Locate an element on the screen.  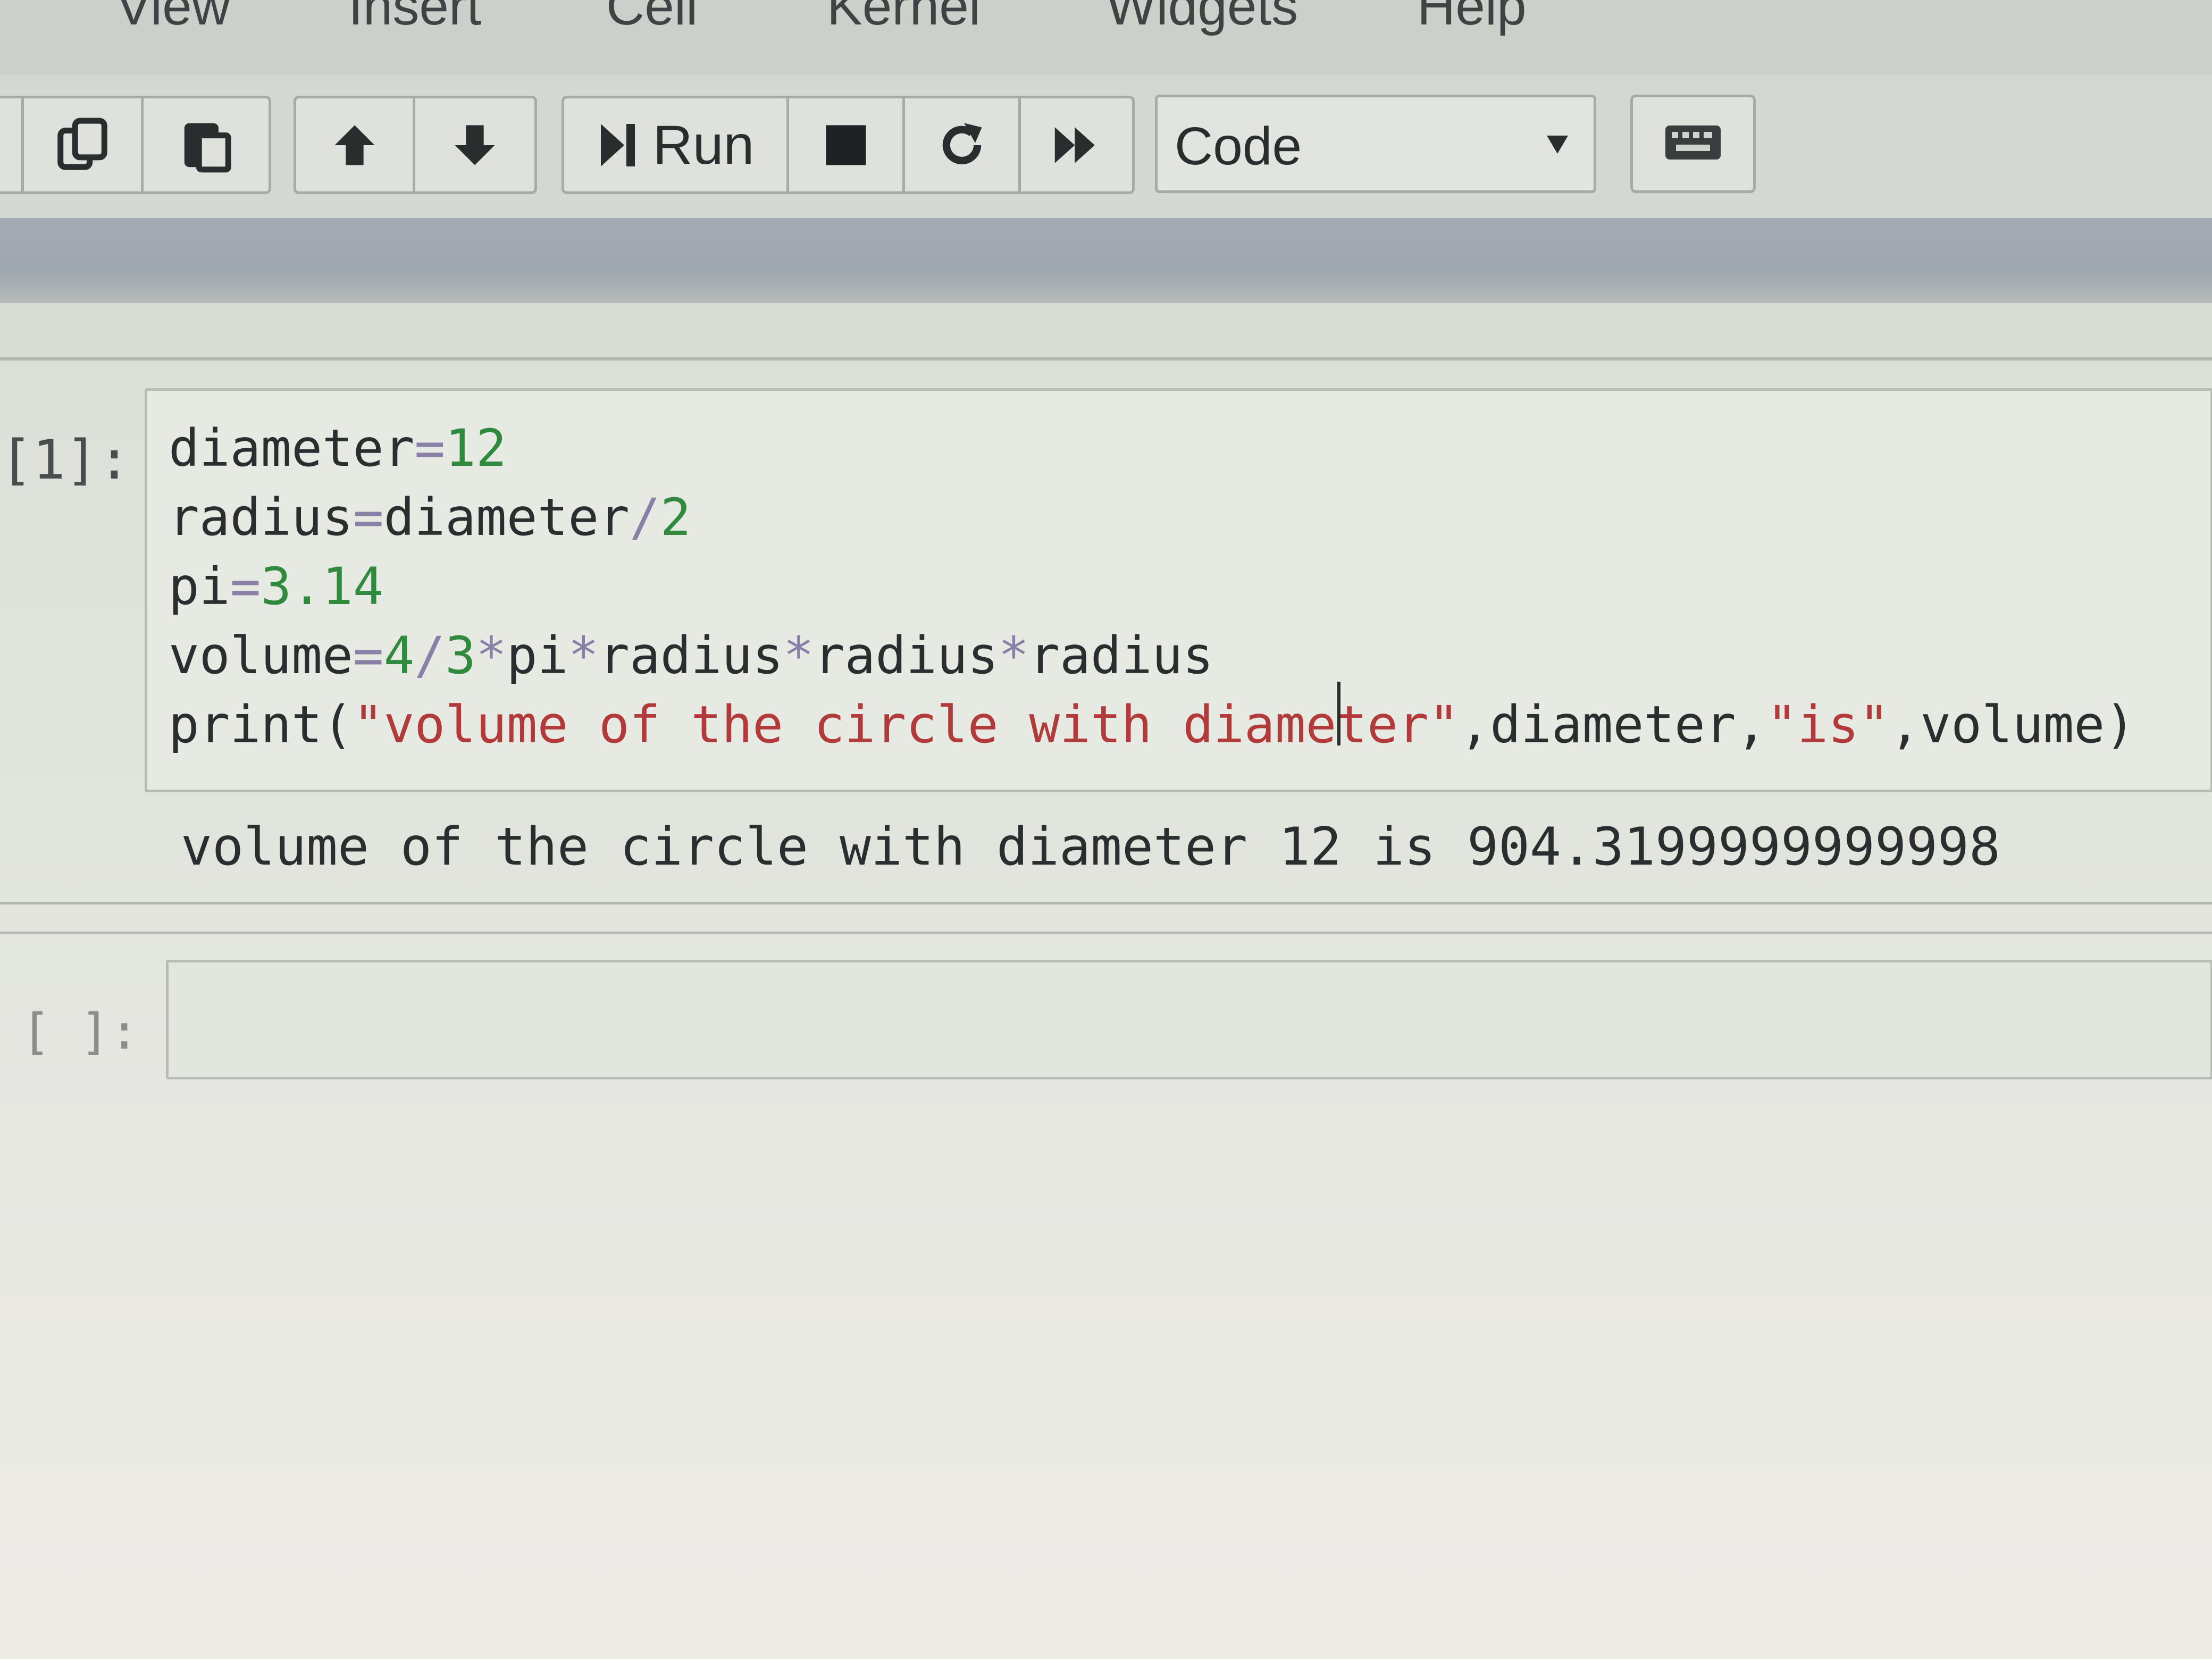
move-down-button is located at coordinates (474, 144).